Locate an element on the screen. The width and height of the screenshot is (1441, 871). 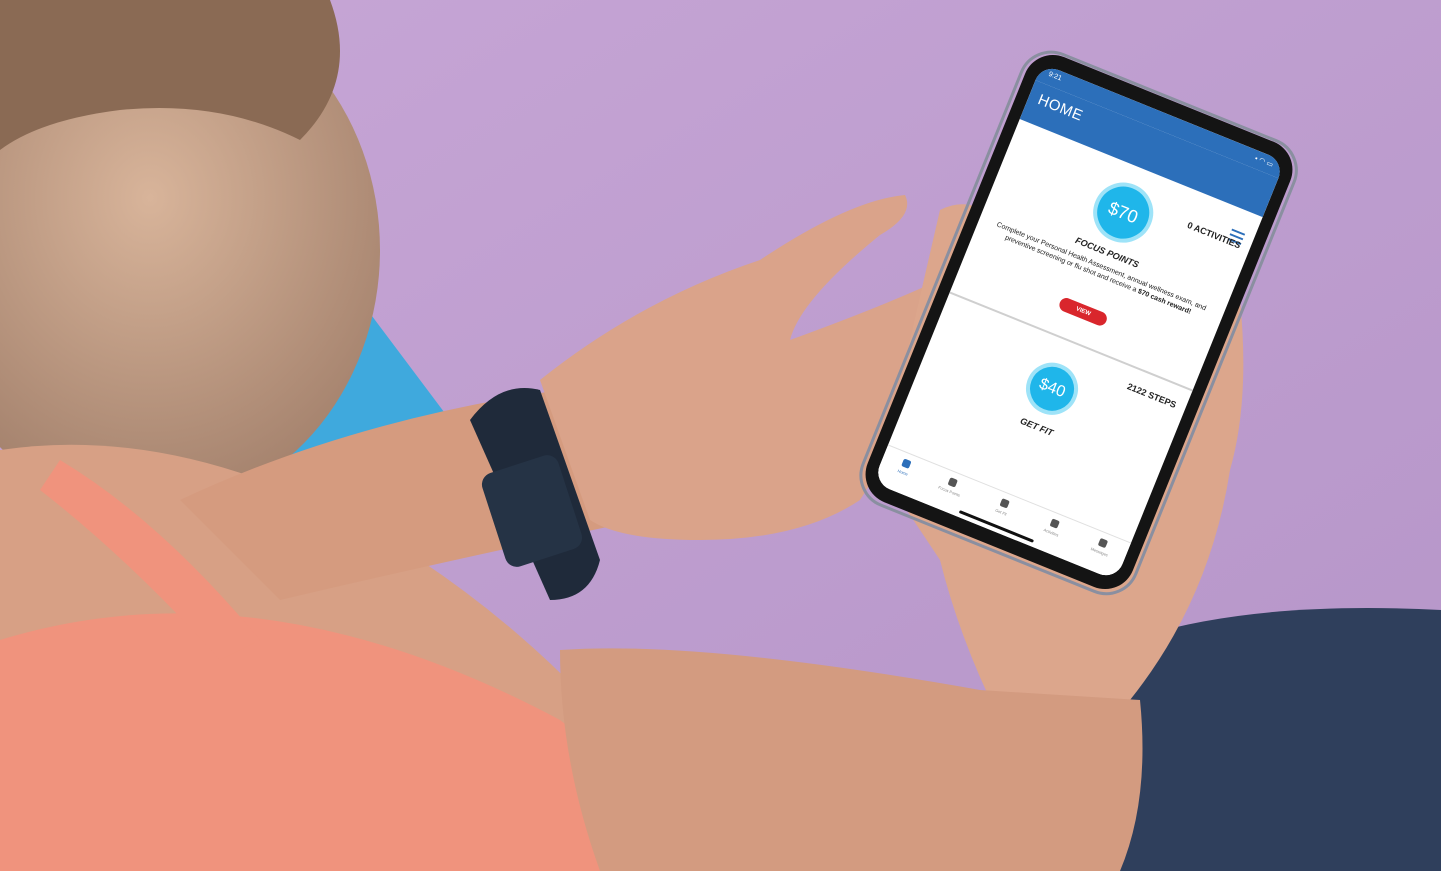
status-icons: ▪︎ ◠ ▭ is located at coordinates (1263, 162).